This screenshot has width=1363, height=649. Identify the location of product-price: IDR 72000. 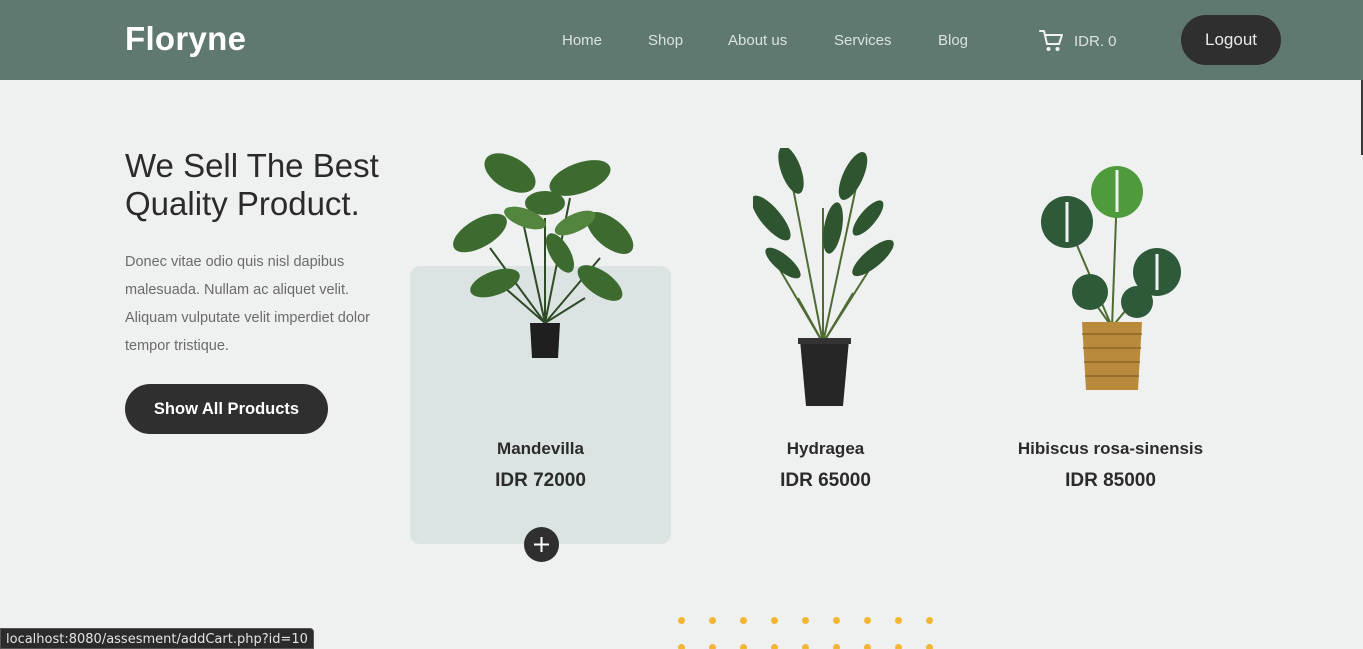
(540, 480).